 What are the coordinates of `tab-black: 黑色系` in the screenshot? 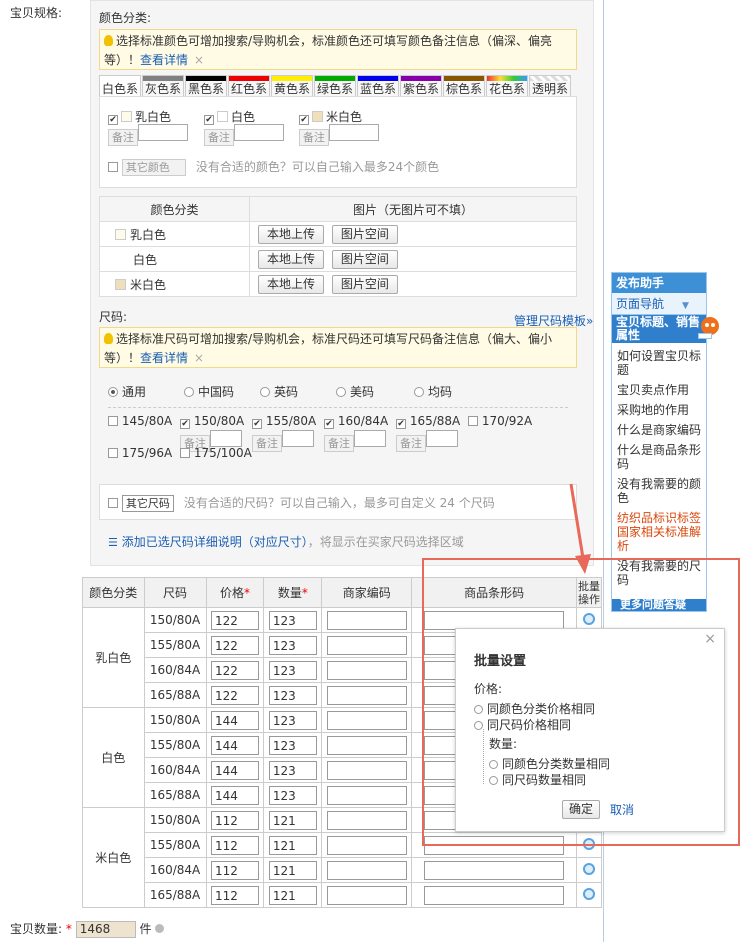 It's located at (206, 86).